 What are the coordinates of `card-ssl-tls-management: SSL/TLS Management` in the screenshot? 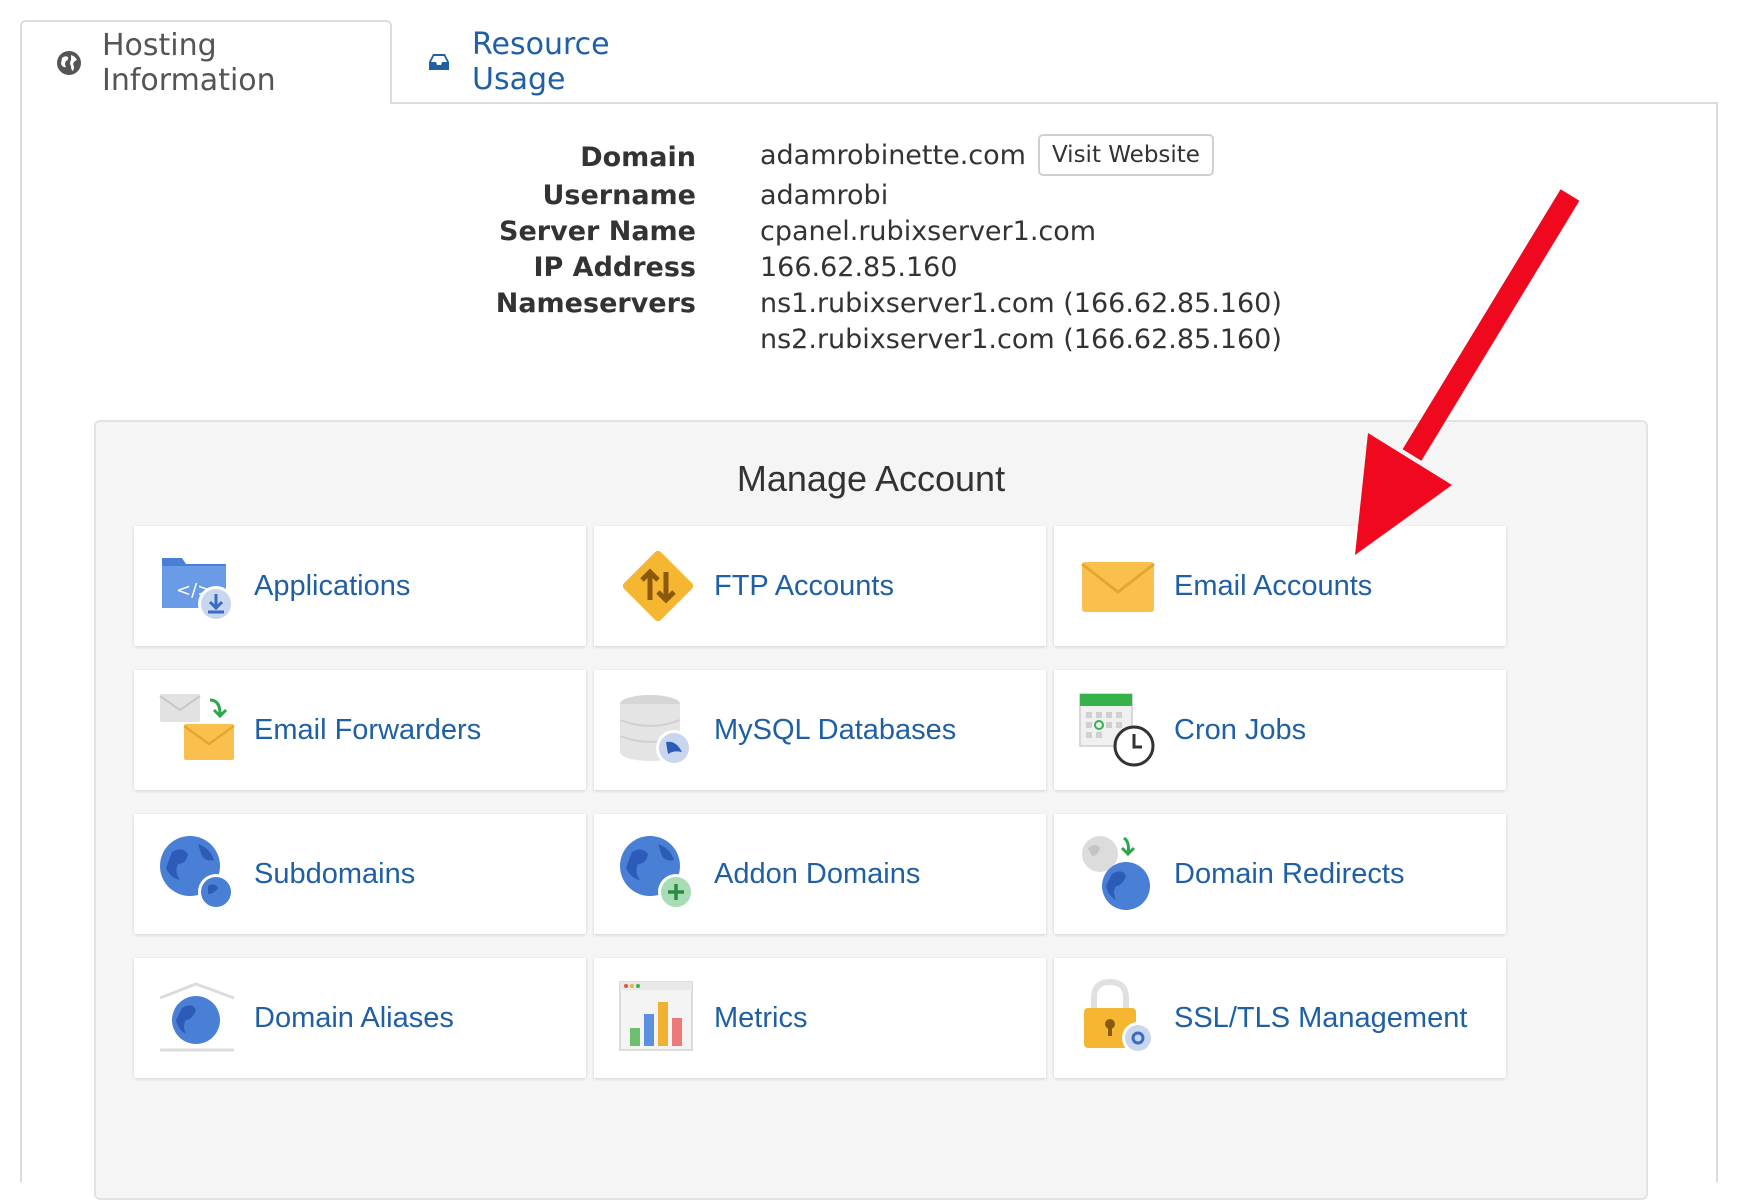 It's located at (1280, 1018).